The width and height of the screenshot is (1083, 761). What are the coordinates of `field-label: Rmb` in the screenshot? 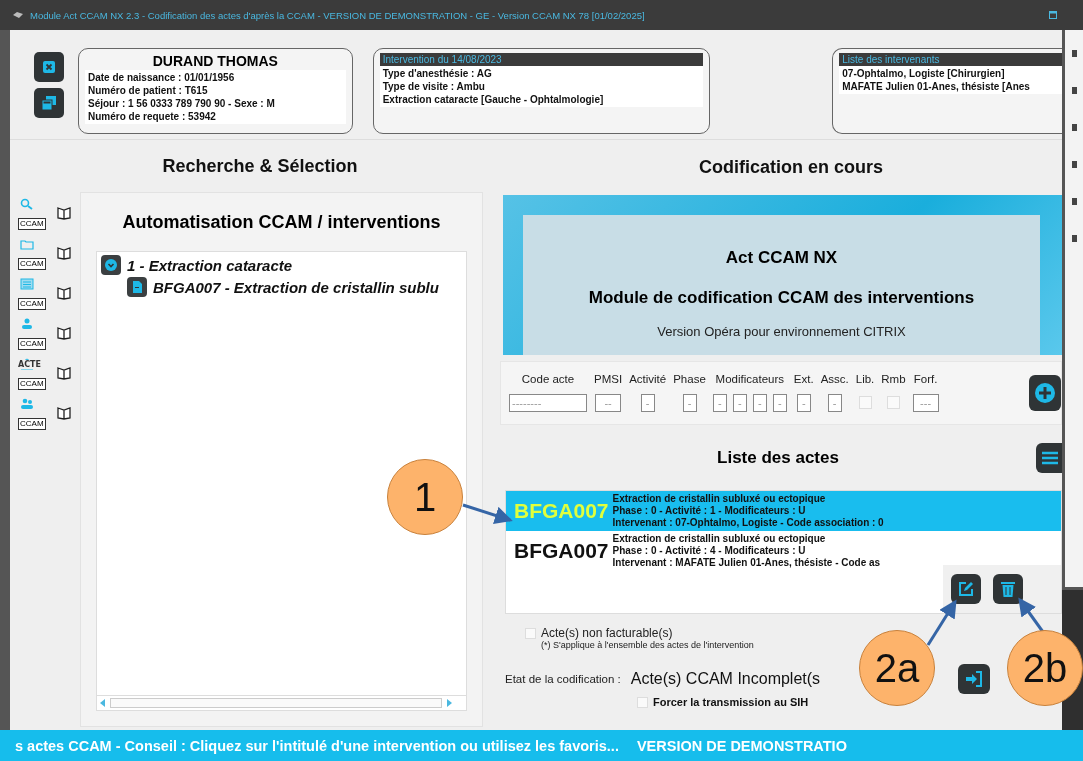 It's located at (893, 378).